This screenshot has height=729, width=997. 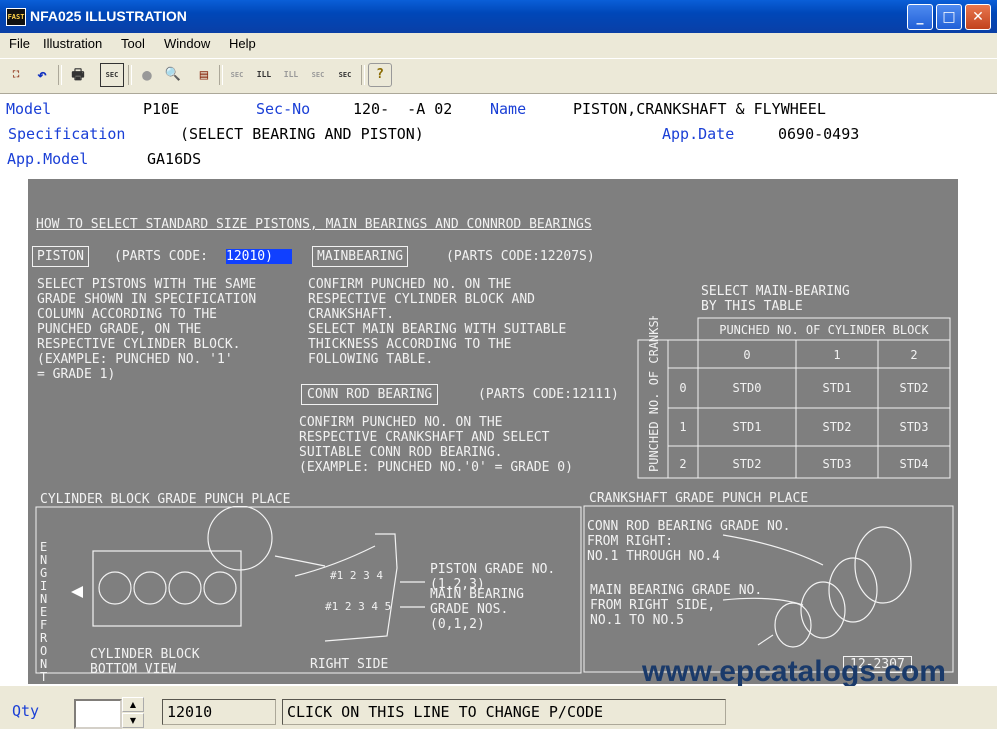 What do you see at coordinates (504, 712) in the screenshot?
I see `change-pcode-hint: CLICK ON THIS LINE TO CHANGE P/CODE` at bounding box center [504, 712].